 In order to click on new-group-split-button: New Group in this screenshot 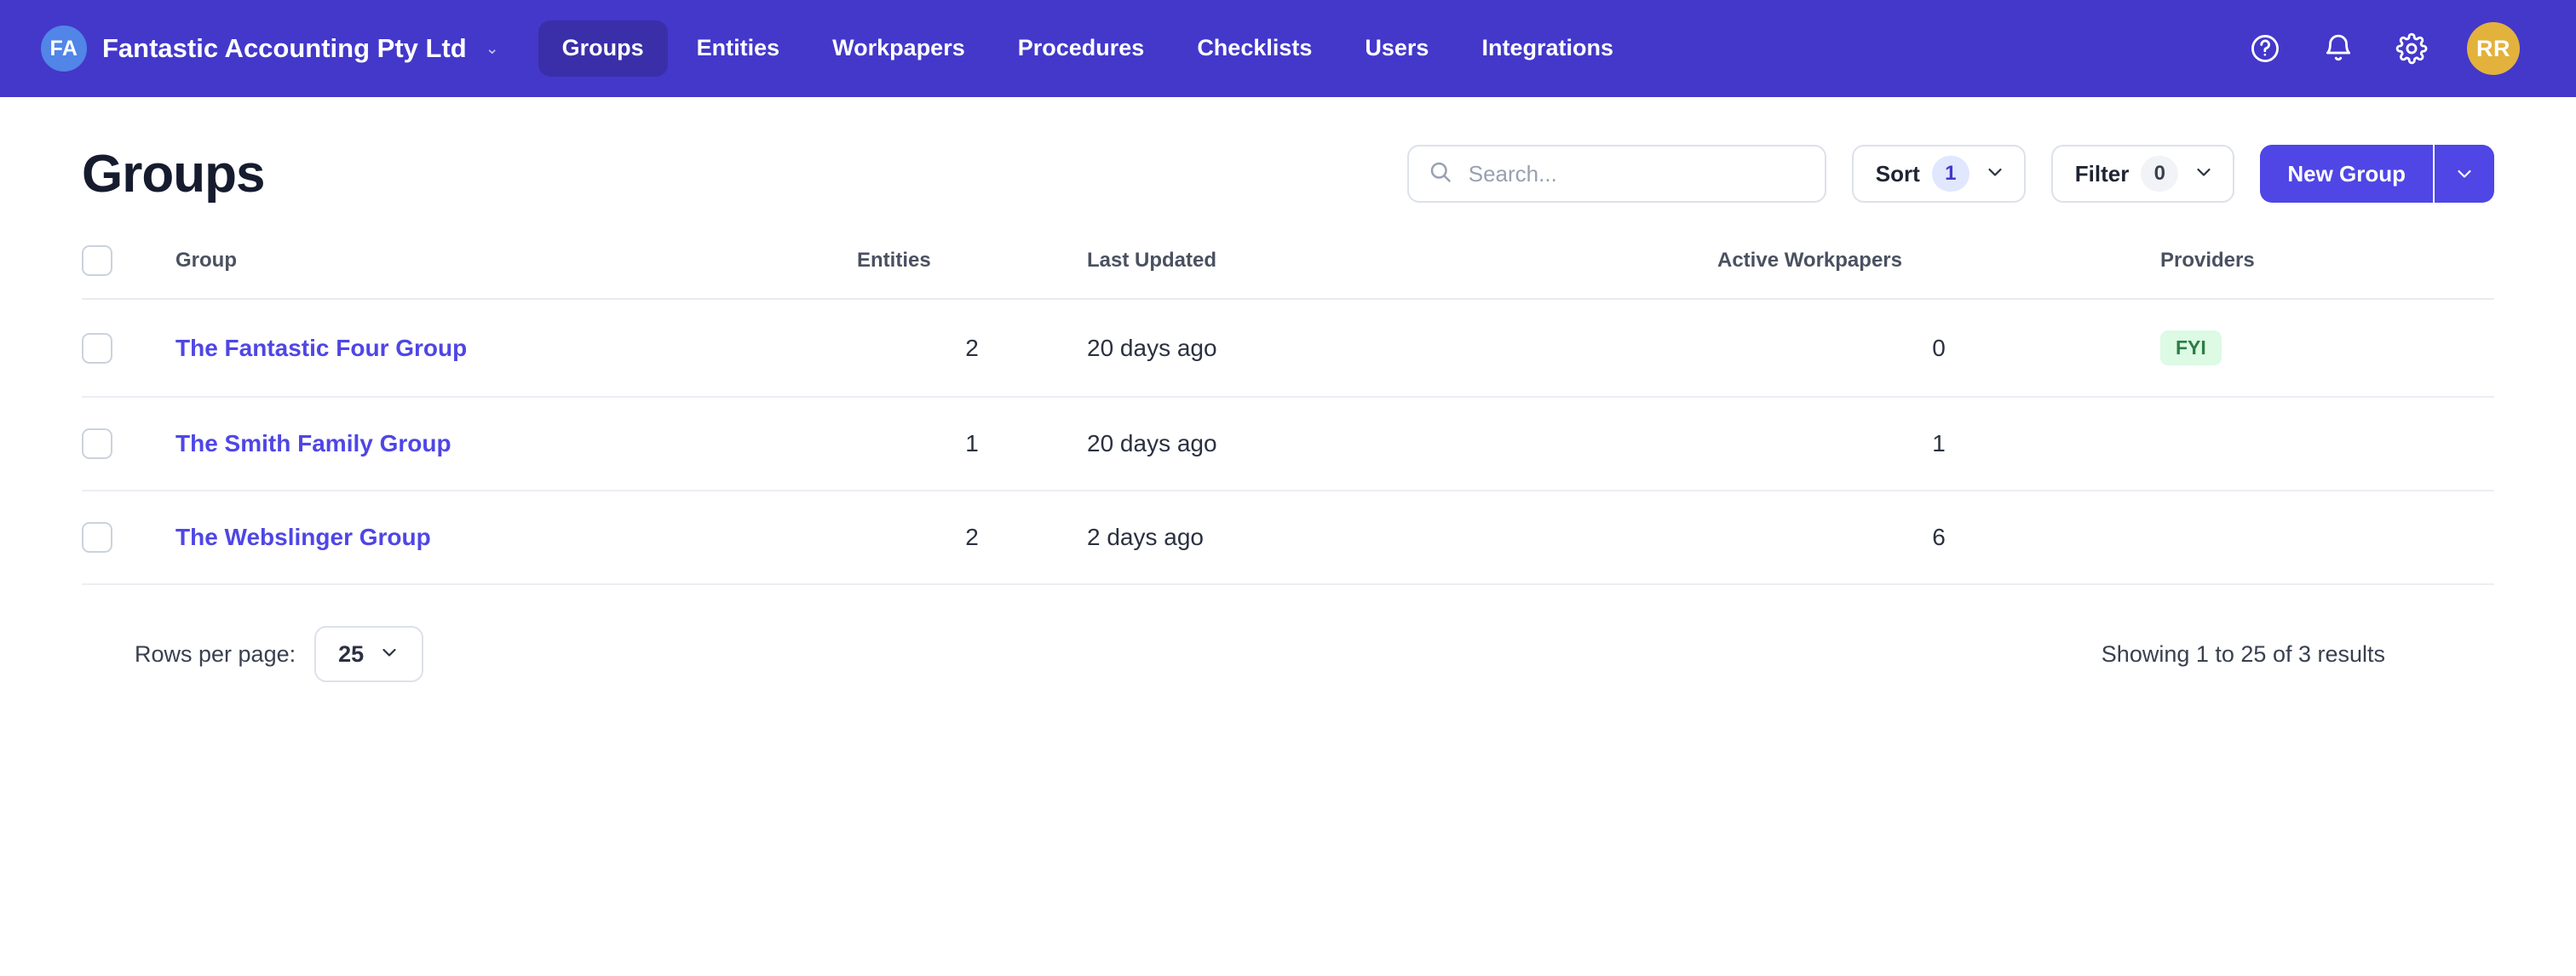, I will do `click(2377, 174)`.